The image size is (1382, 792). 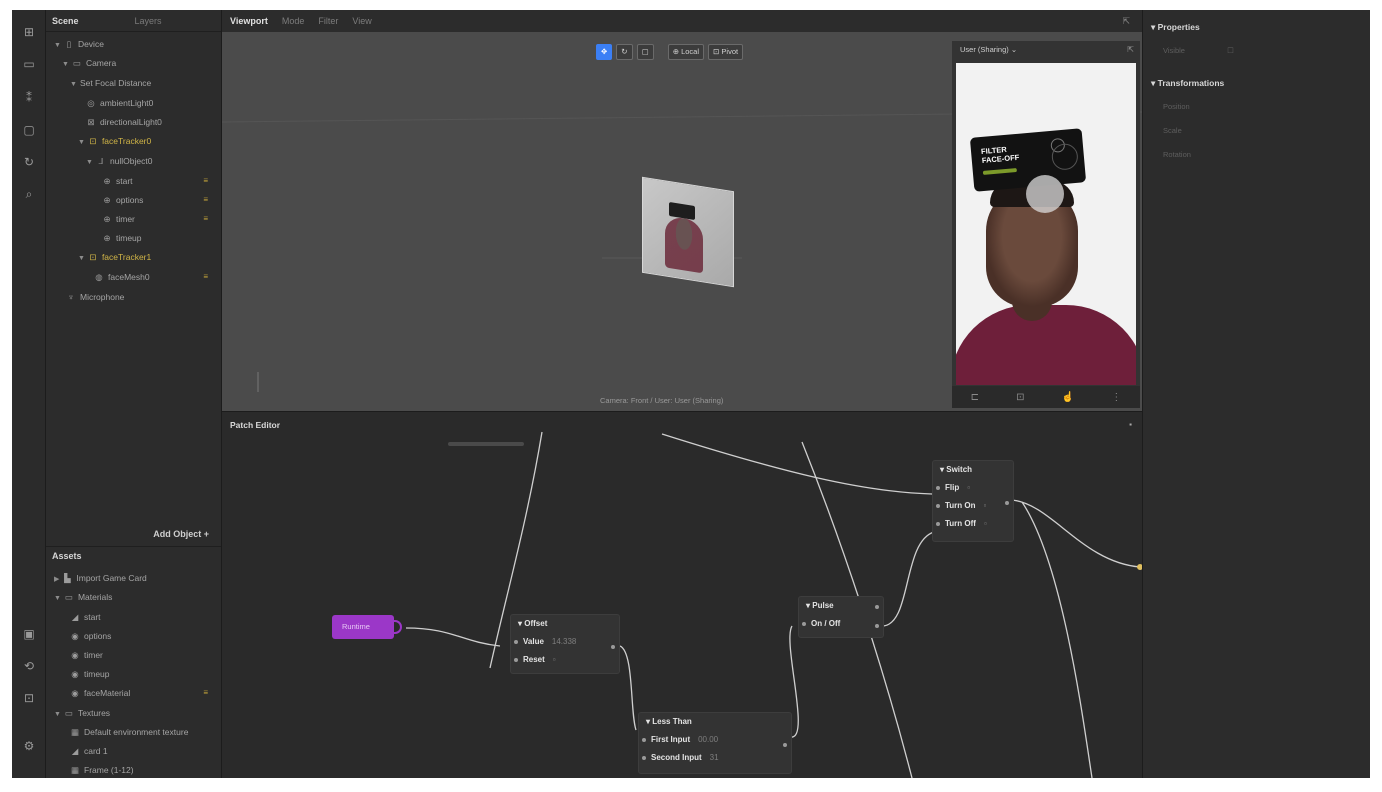 I want to click on switch-turn-on-port: Turn On ▫, so click(x=973, y=506).